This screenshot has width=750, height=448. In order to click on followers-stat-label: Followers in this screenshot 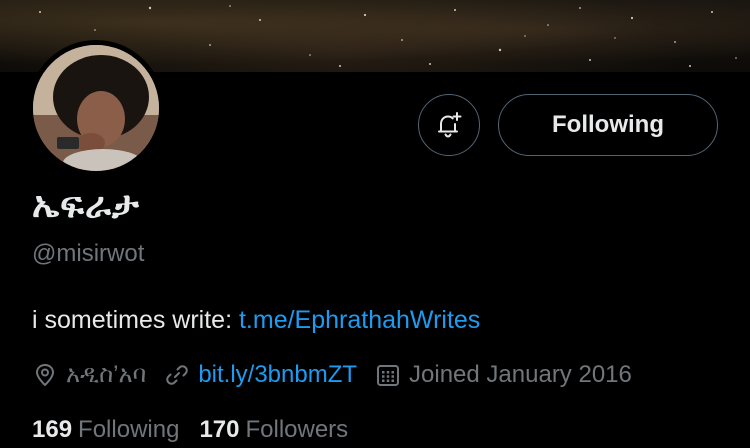, I will do `click(297, 429)`.